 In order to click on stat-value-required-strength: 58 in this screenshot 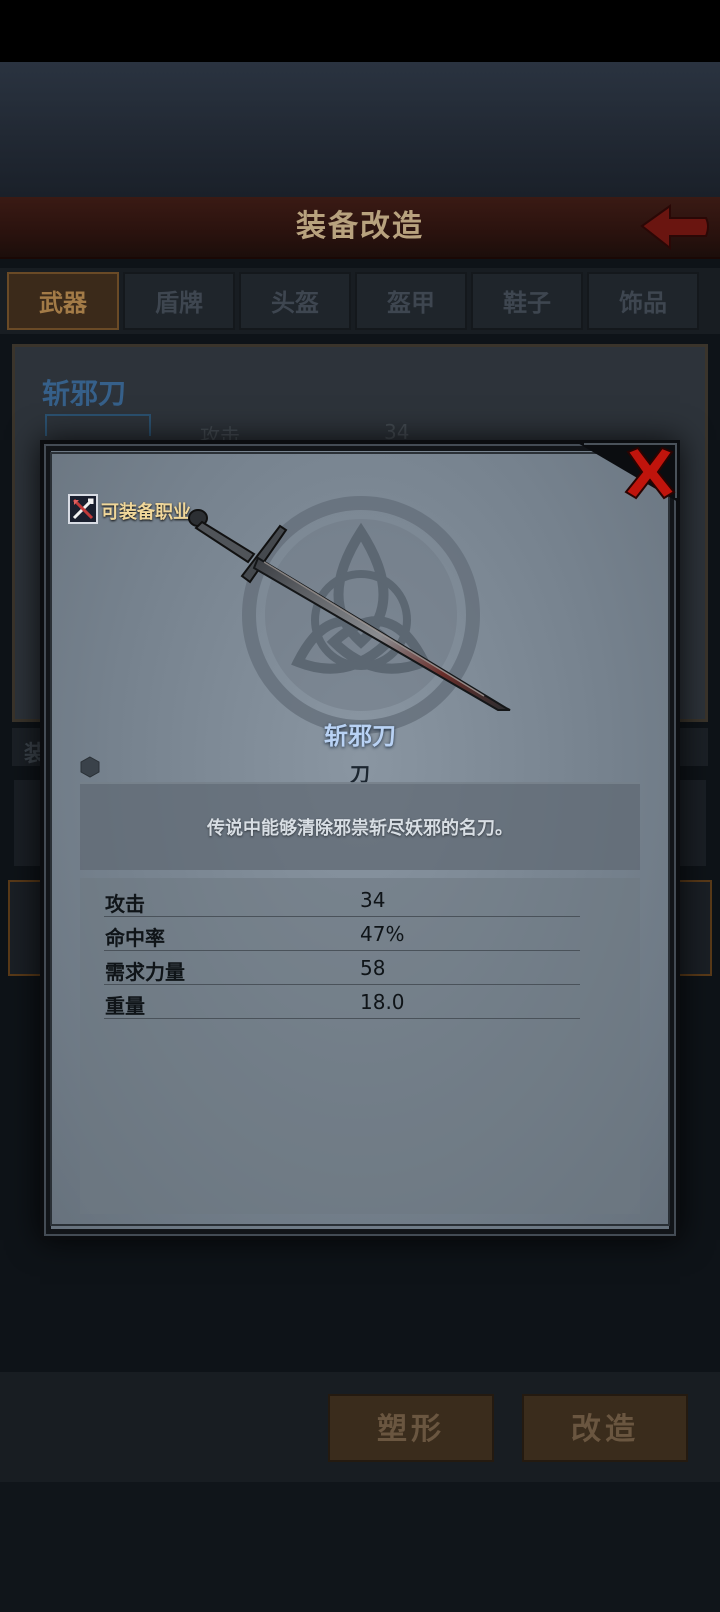, I will do `click(373, 968)`.